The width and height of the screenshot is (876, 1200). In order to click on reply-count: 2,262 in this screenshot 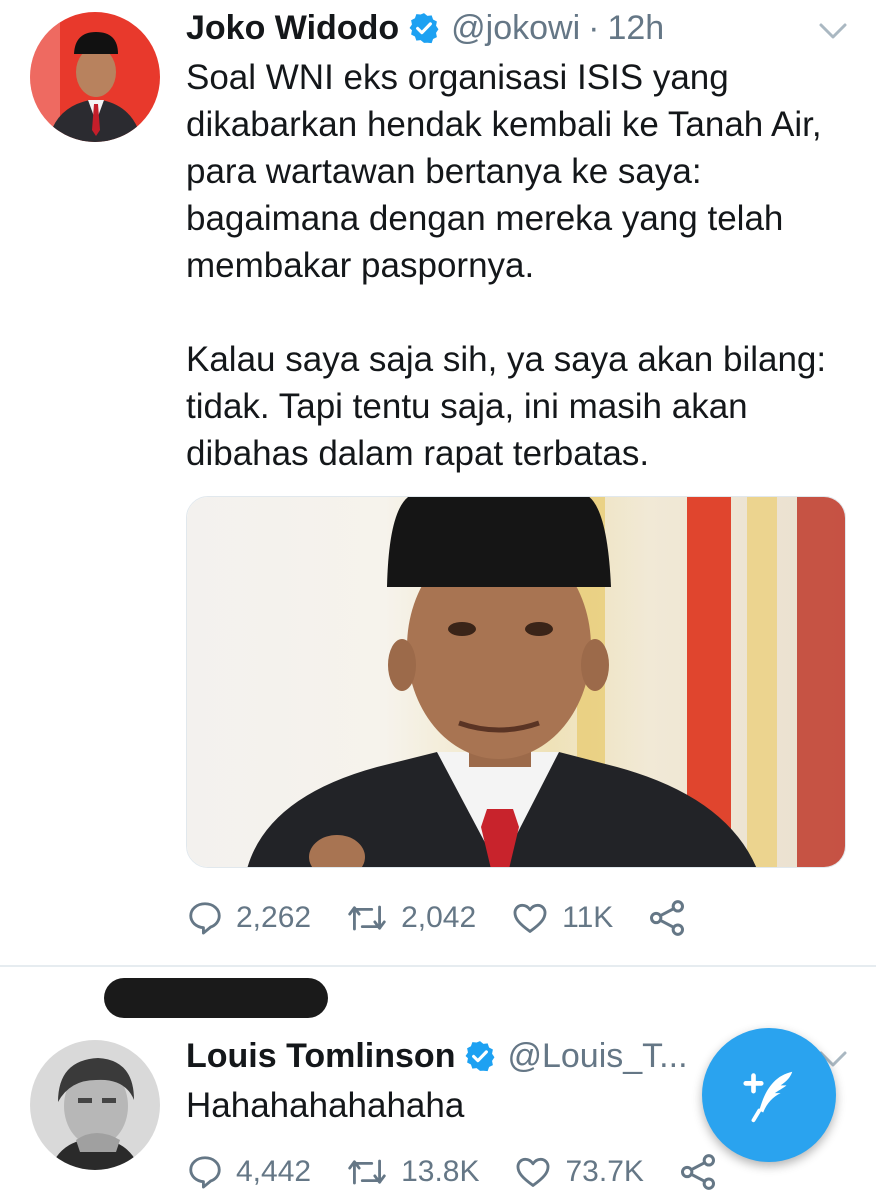, I will do `click(274, 917)`.